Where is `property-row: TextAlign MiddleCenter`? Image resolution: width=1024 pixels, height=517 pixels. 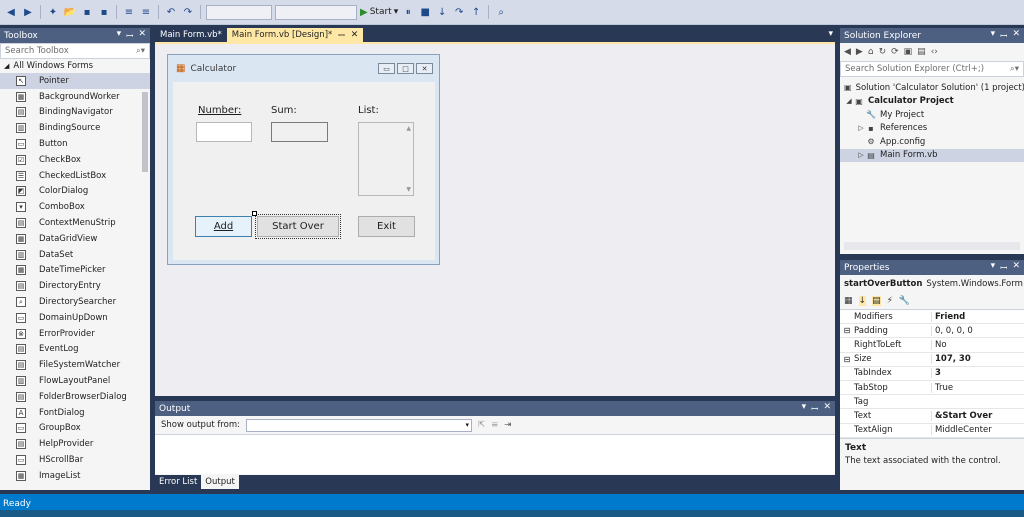 property-row: TextAlign MiddleCenter is located at coordinates (932, 431).